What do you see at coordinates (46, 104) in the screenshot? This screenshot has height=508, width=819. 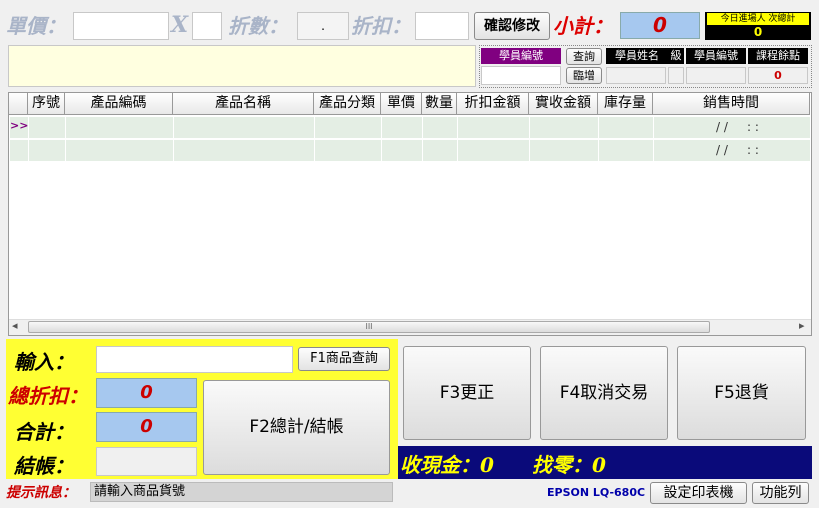 I see `col-header-seq: 序號` at bounding box center [46, 104].